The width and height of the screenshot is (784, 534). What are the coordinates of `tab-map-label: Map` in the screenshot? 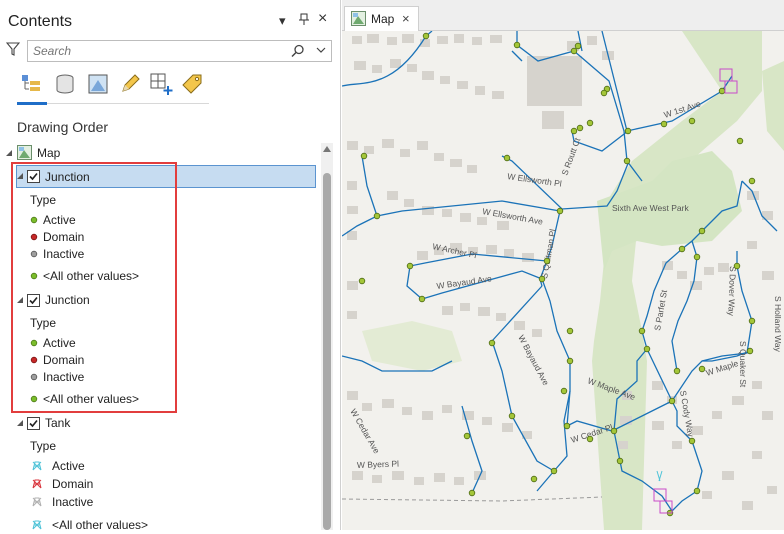 It's located at (383, 19).